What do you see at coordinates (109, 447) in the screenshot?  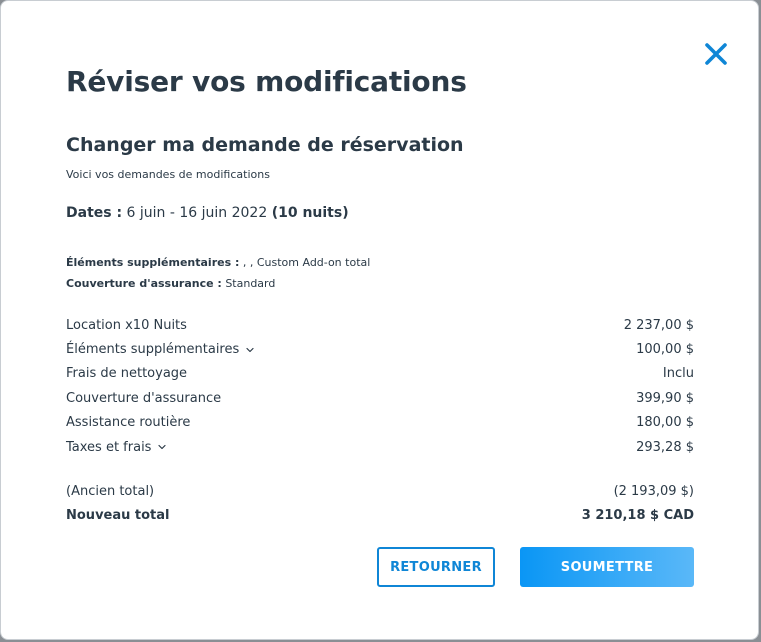 I see `line-item-label: Taxes et frais` at bounding box center [109, 447].